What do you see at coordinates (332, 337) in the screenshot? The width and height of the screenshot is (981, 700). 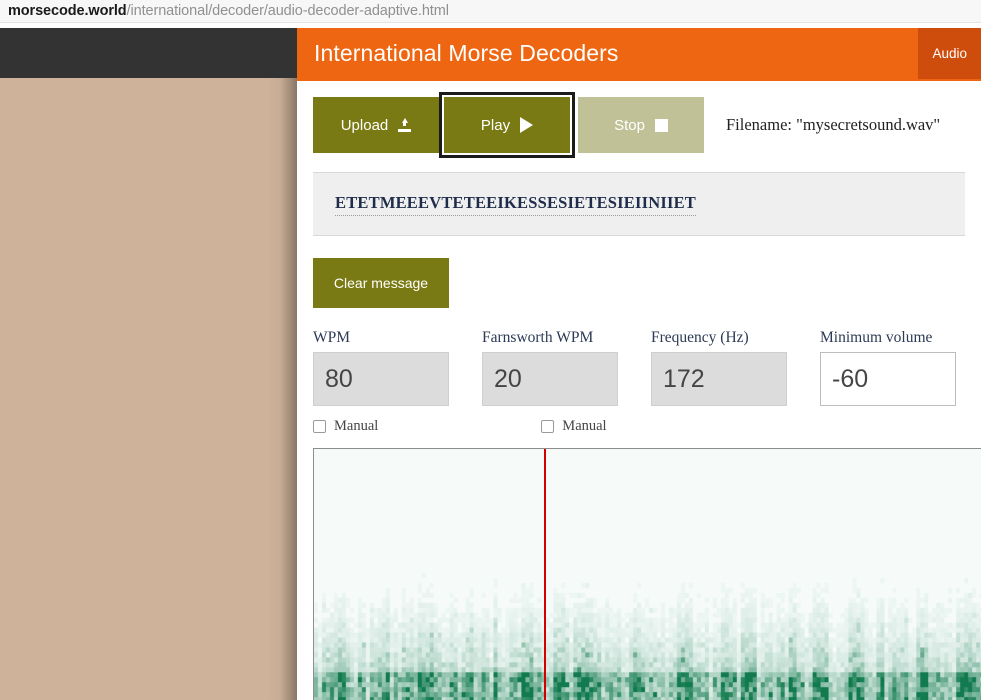 I see `field-wpm-label: WPM` at bounding box center [332, 337].